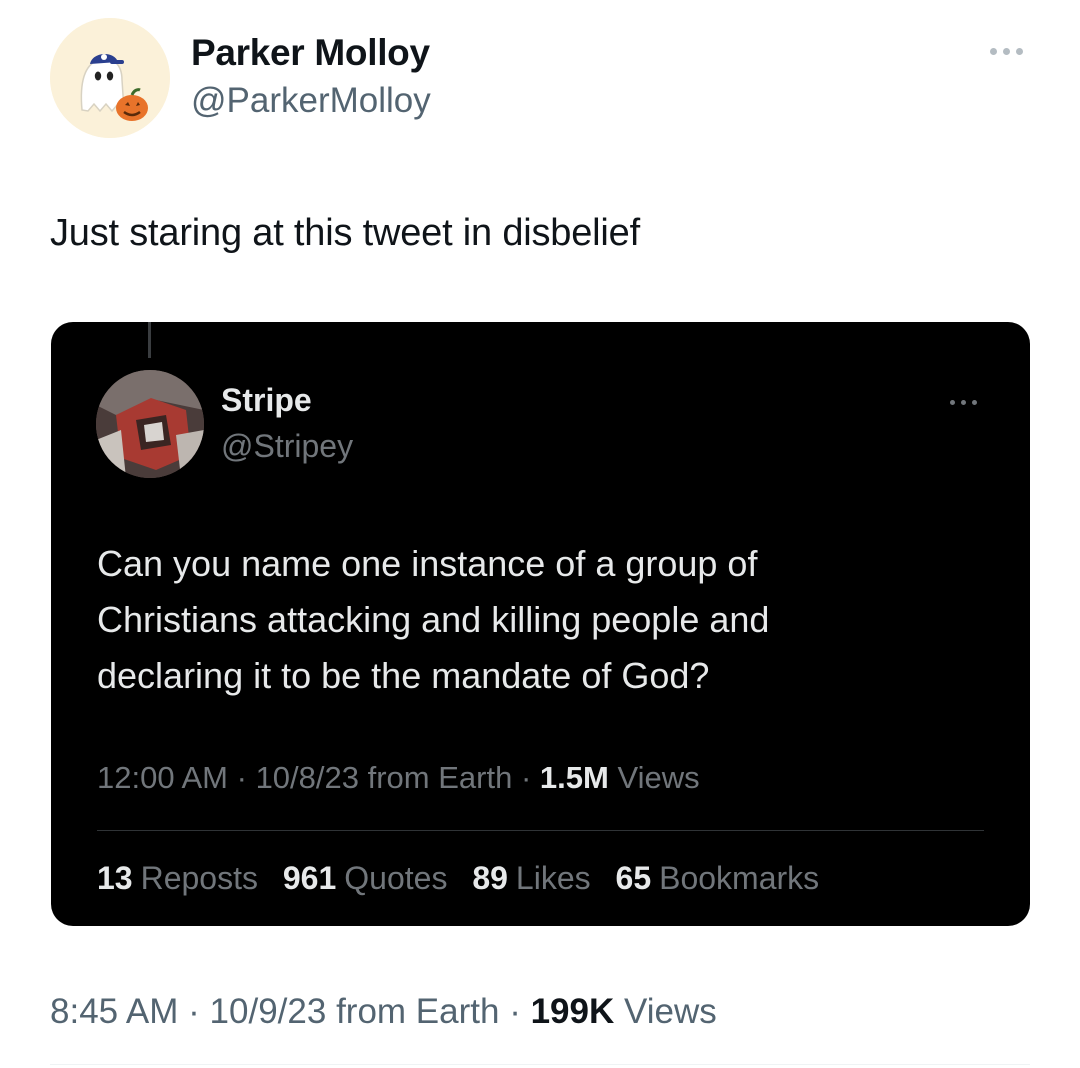  Describe the element at coordinates (311, 101) in the screenshot. I see `outer-handle: @ParkerMolloy` at that location.